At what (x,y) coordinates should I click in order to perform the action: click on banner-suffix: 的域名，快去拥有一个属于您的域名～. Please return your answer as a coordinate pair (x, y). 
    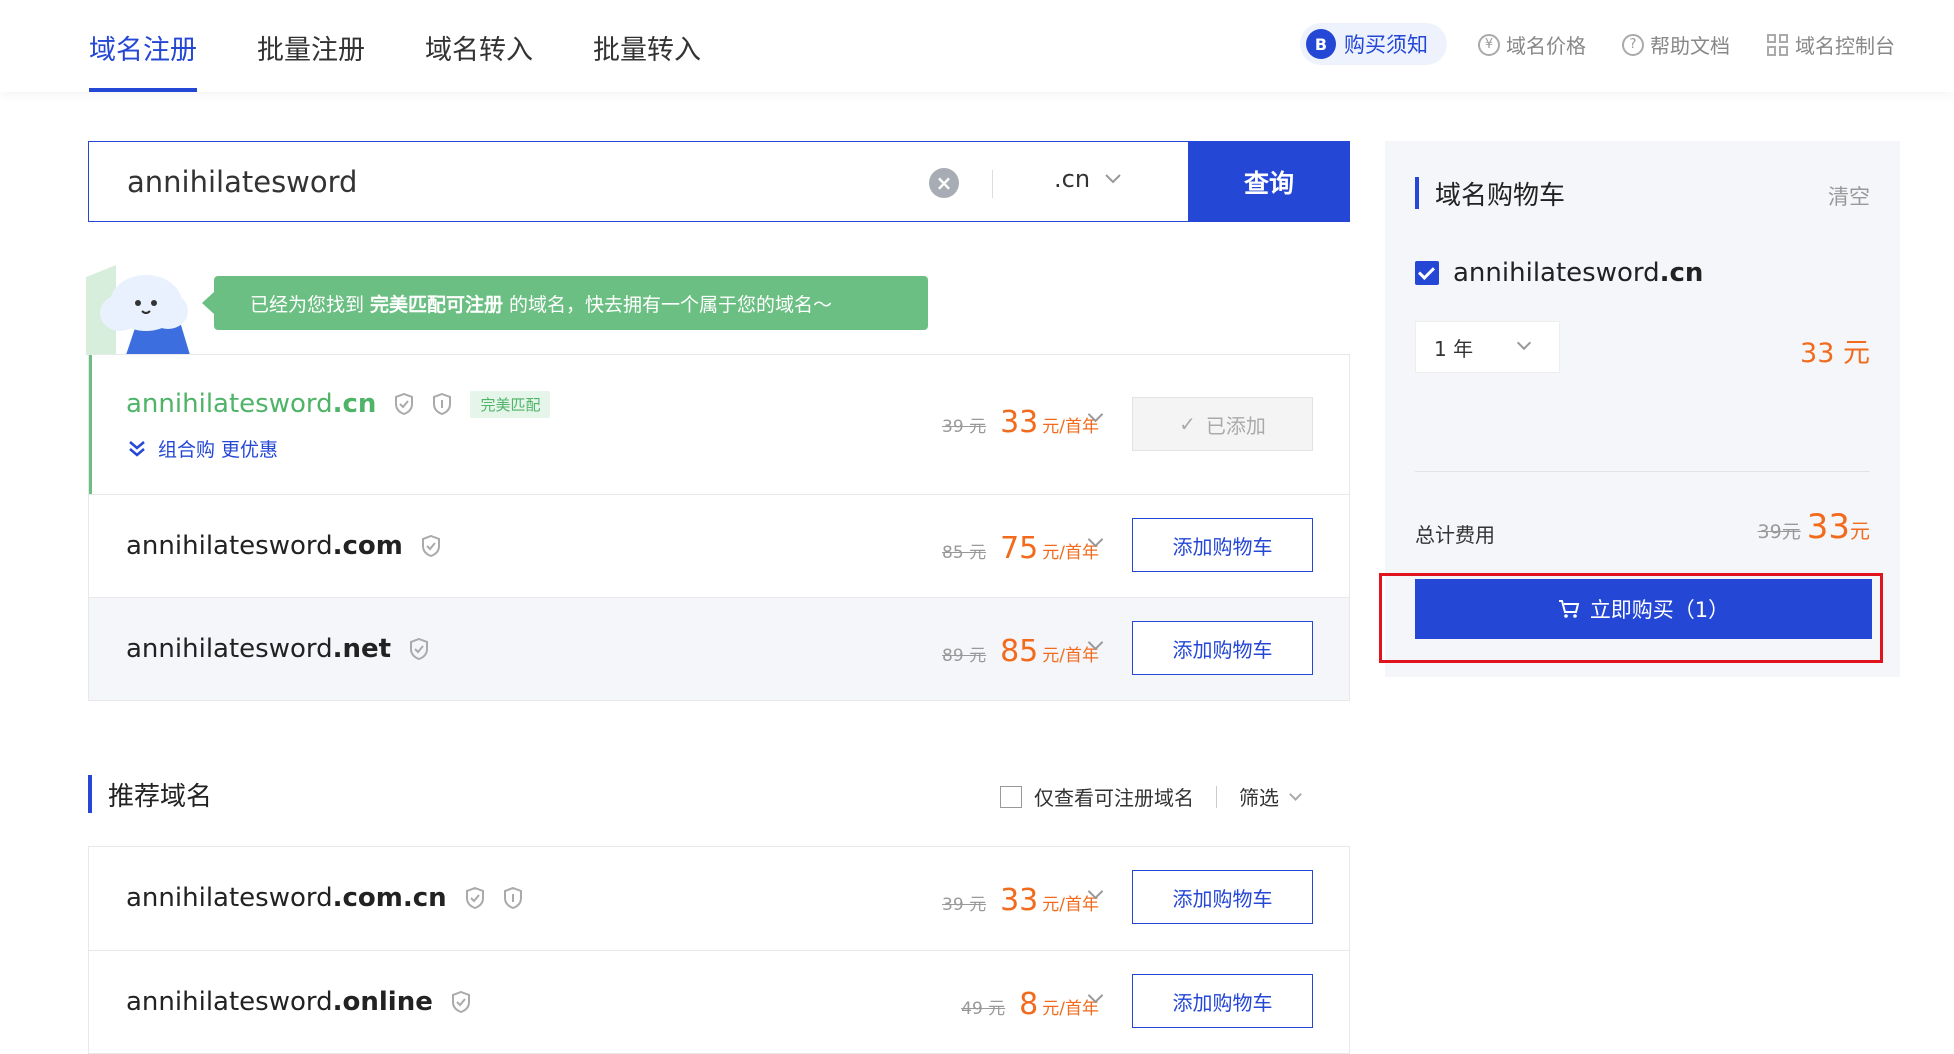
    Looking at the image, I should click on (671, 304).